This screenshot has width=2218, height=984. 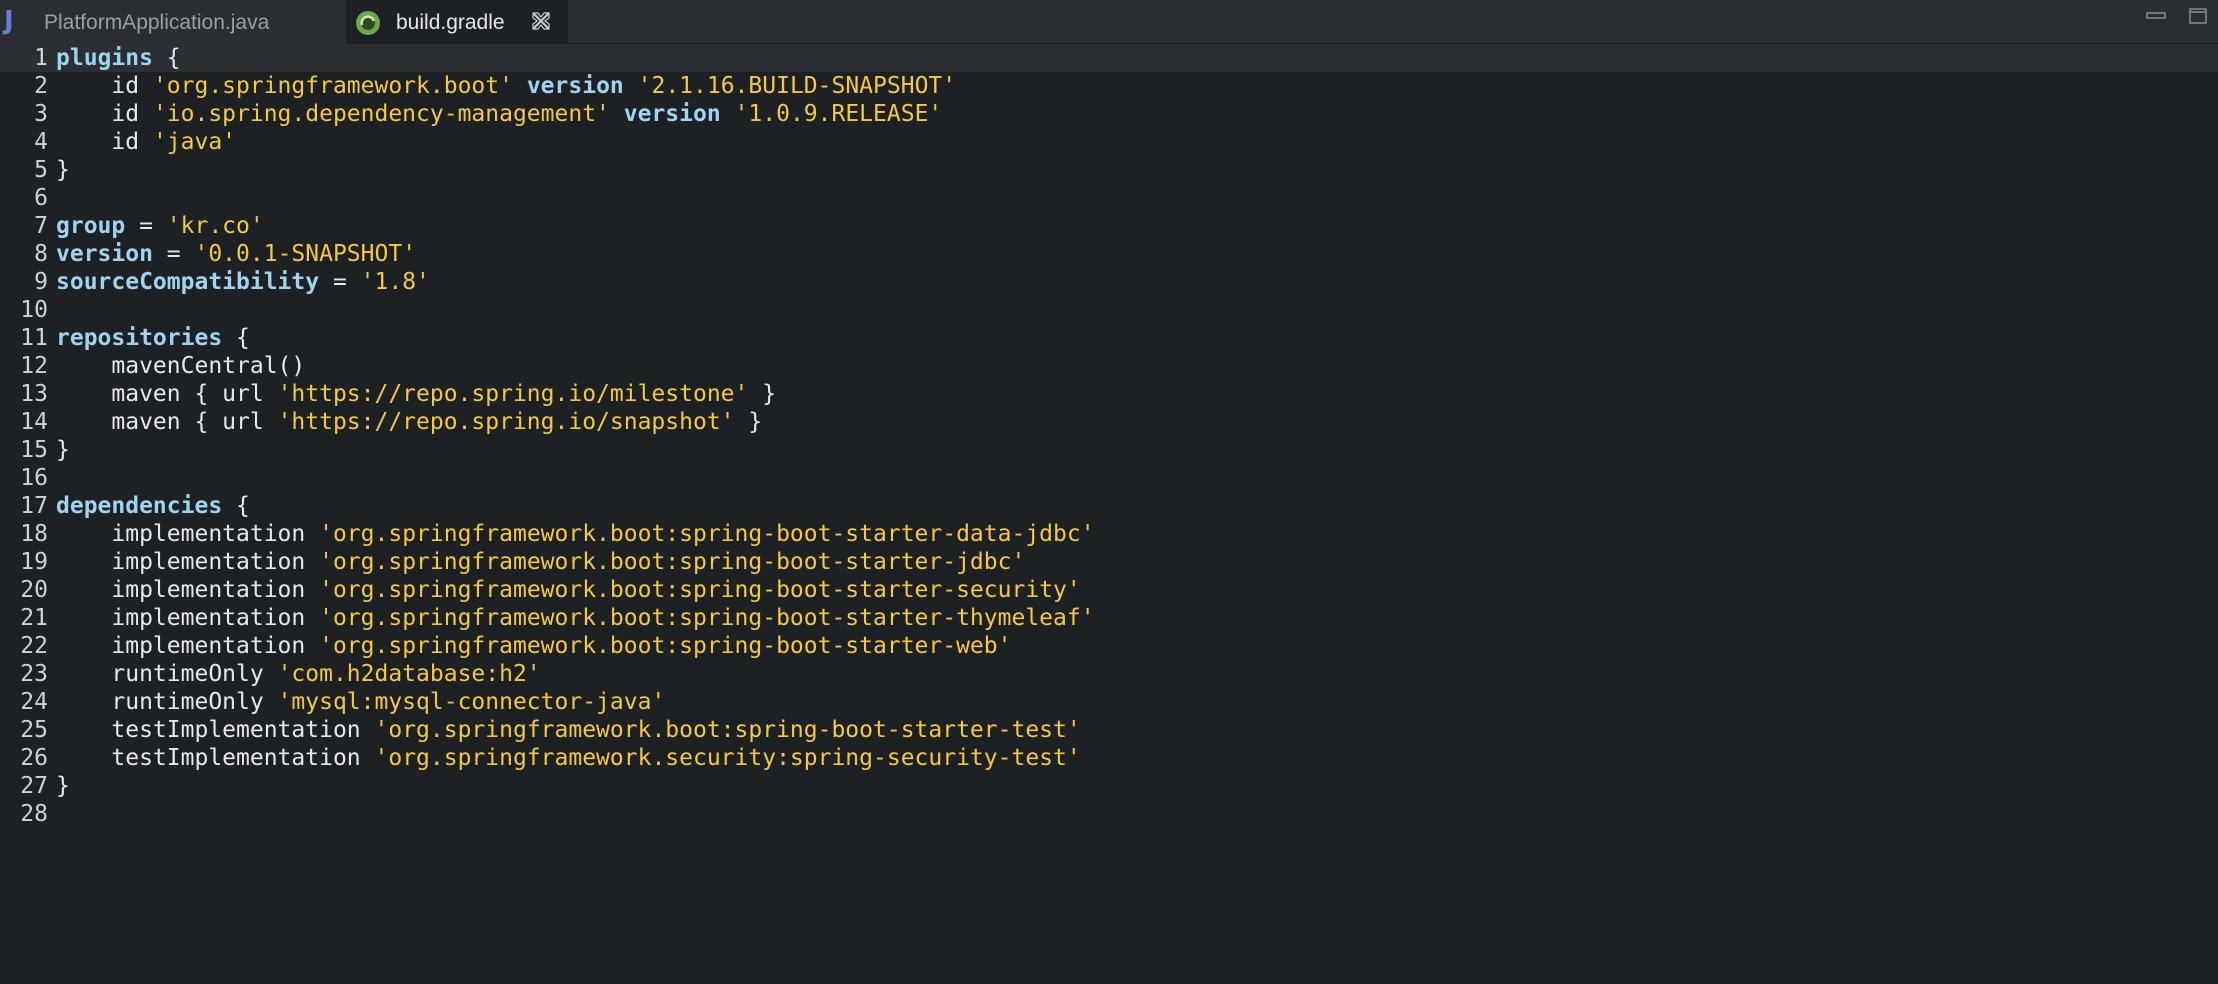 What do you see at coordinates (1109, 142) in the screenshot?
I see `code-line: 4 id 'java'` at bounding box center [1109, 142].